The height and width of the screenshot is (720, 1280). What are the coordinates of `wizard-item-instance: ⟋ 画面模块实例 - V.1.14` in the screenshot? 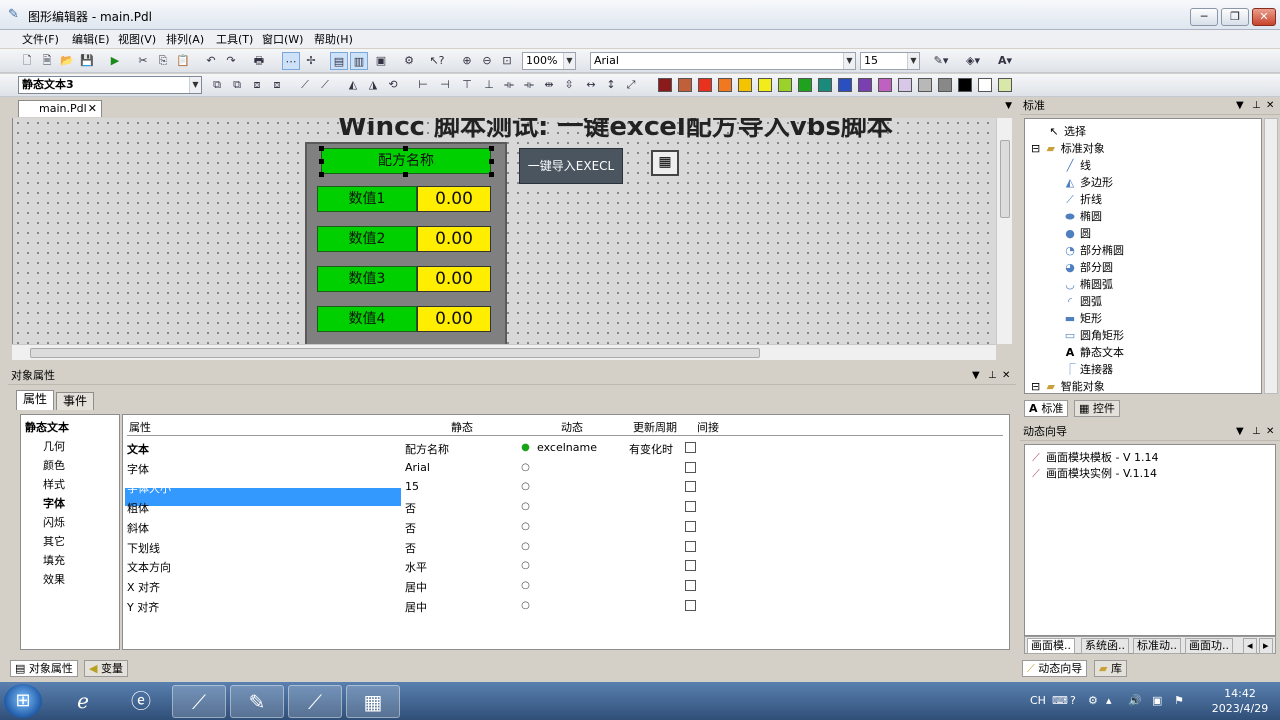 It's located at (1093, 473).